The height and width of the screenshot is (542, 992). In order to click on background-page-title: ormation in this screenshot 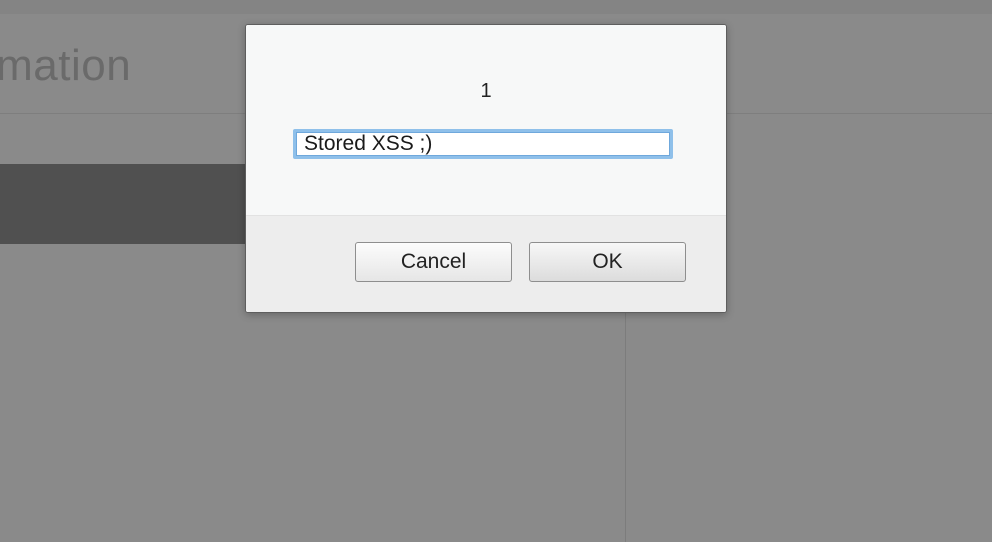, I will do `click(66, 65)`.